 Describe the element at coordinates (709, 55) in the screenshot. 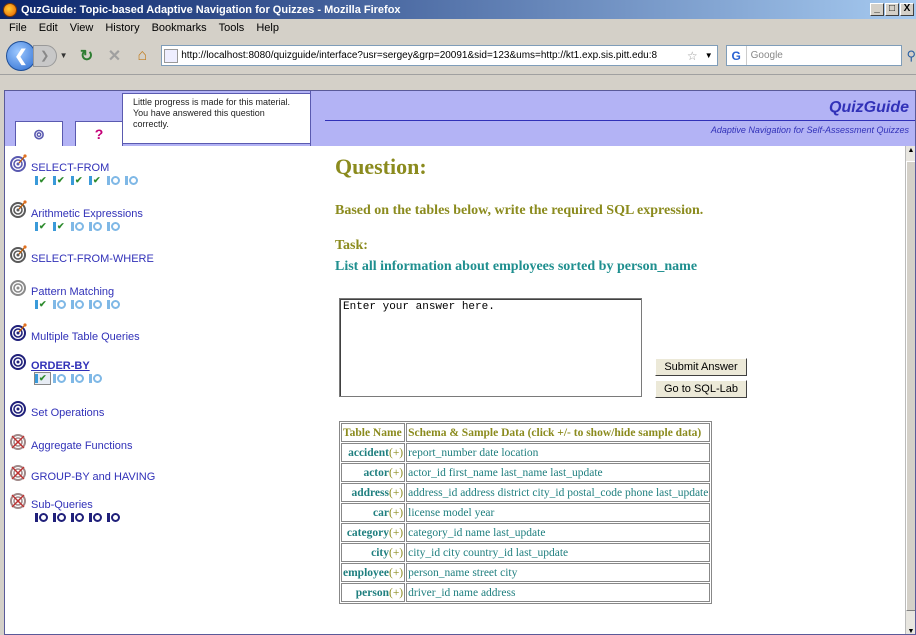

I see `url-dropdown-icon: ▼` at that location.